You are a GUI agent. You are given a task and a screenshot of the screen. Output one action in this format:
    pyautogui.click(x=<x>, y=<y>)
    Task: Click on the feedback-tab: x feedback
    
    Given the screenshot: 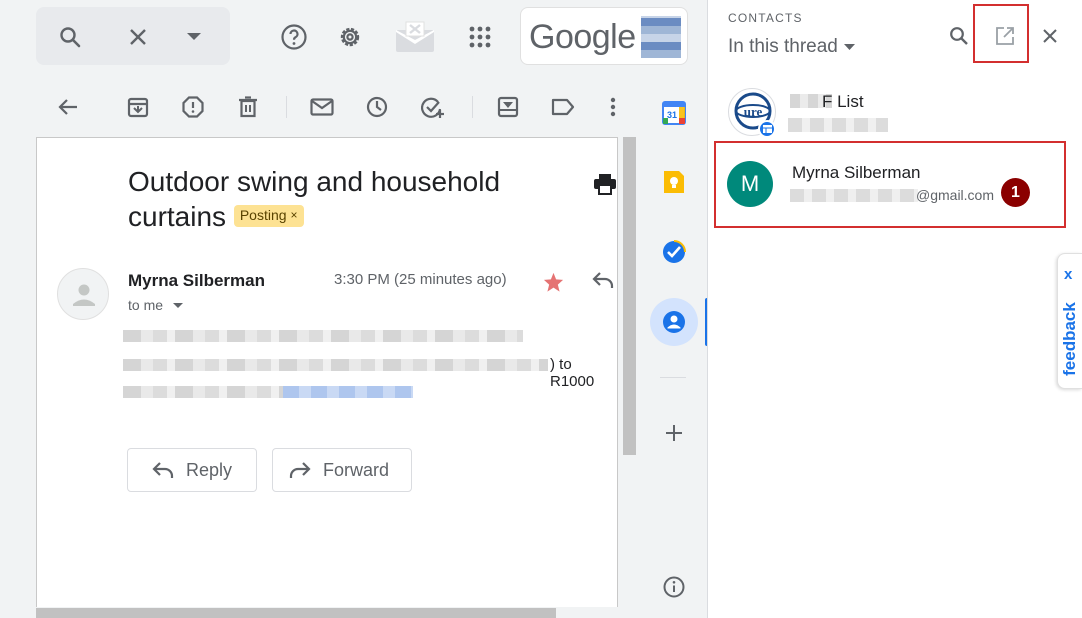 What is the action you would take?
    pyautogui.click(x=1069, y=321)
    